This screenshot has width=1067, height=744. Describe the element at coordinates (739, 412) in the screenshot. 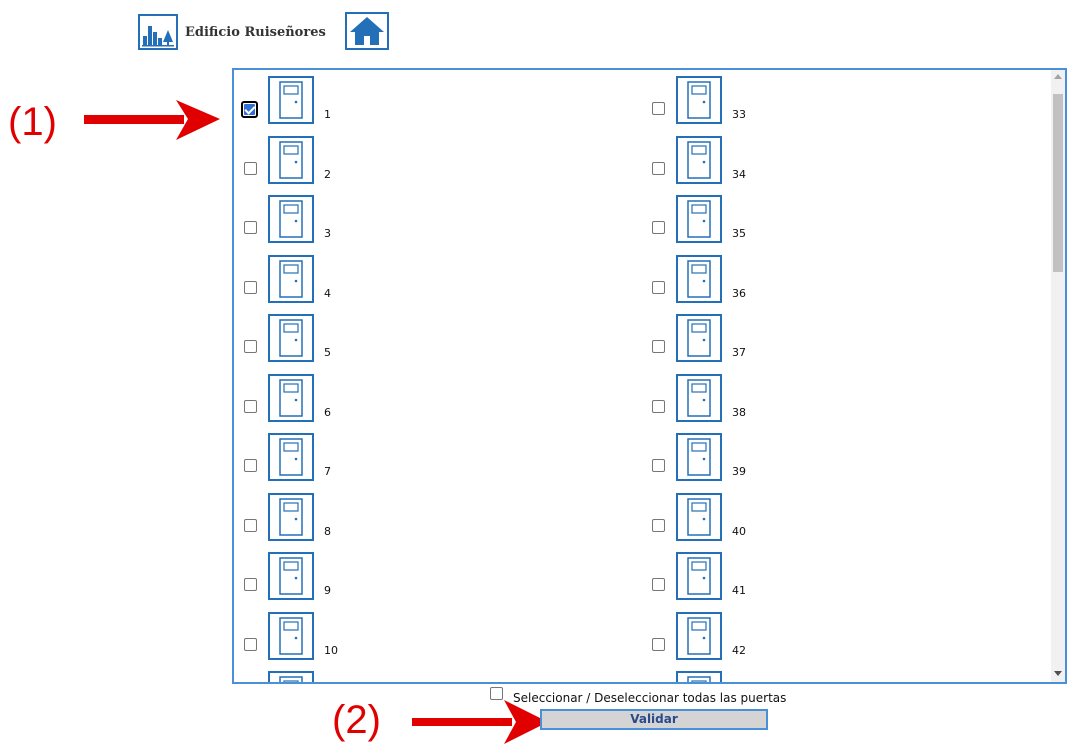

I see `door-number: 38` at that location.